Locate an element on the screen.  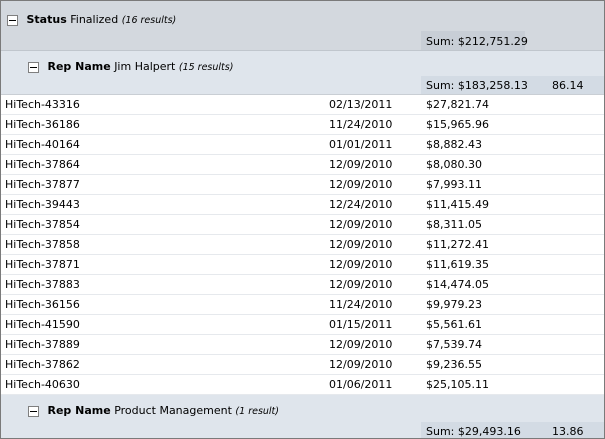
table-row: HiTech-37877 12/09/2010 $7,993.11 is located at coordinates (302, 185).